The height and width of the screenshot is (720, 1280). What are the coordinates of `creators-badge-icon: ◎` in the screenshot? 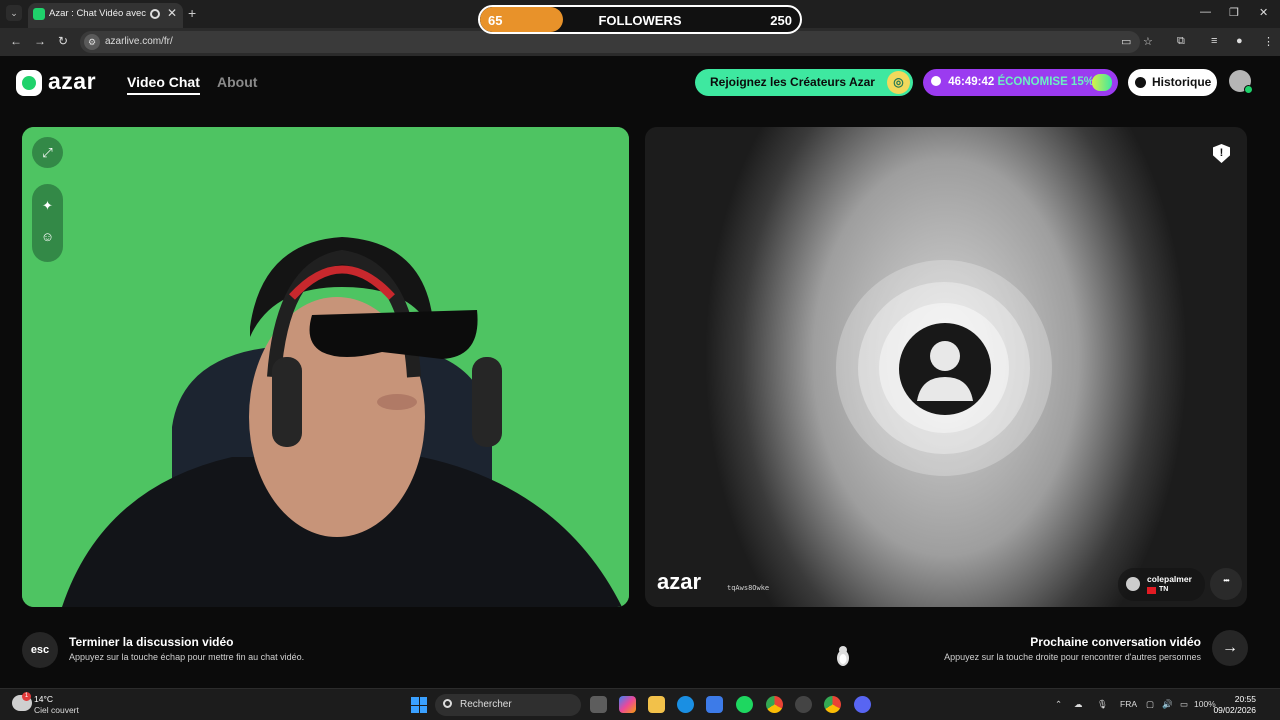 It's located at (898, 82).